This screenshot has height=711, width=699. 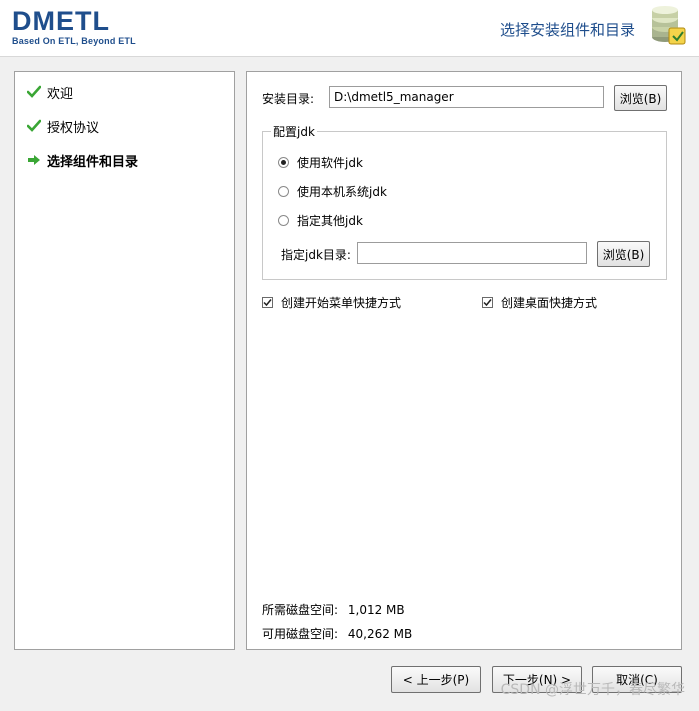 I want to click on jdk-dir-input, so click(x=472, y=253).